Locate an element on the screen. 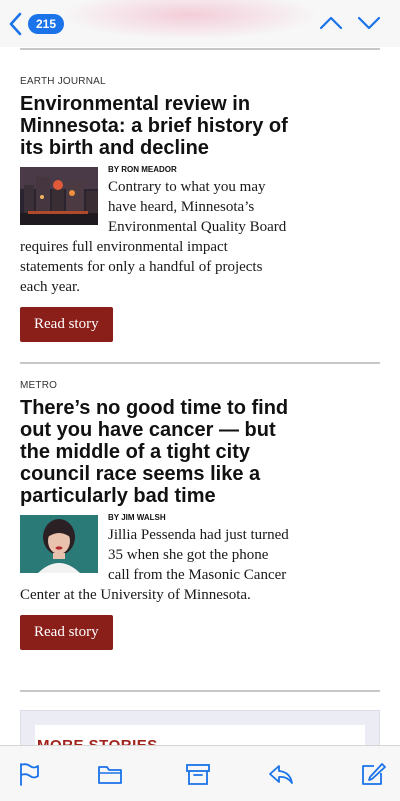 The width and height of the screenshot is (400, 801). unread-count-badge: 215 is located at coordinates (46, 24).